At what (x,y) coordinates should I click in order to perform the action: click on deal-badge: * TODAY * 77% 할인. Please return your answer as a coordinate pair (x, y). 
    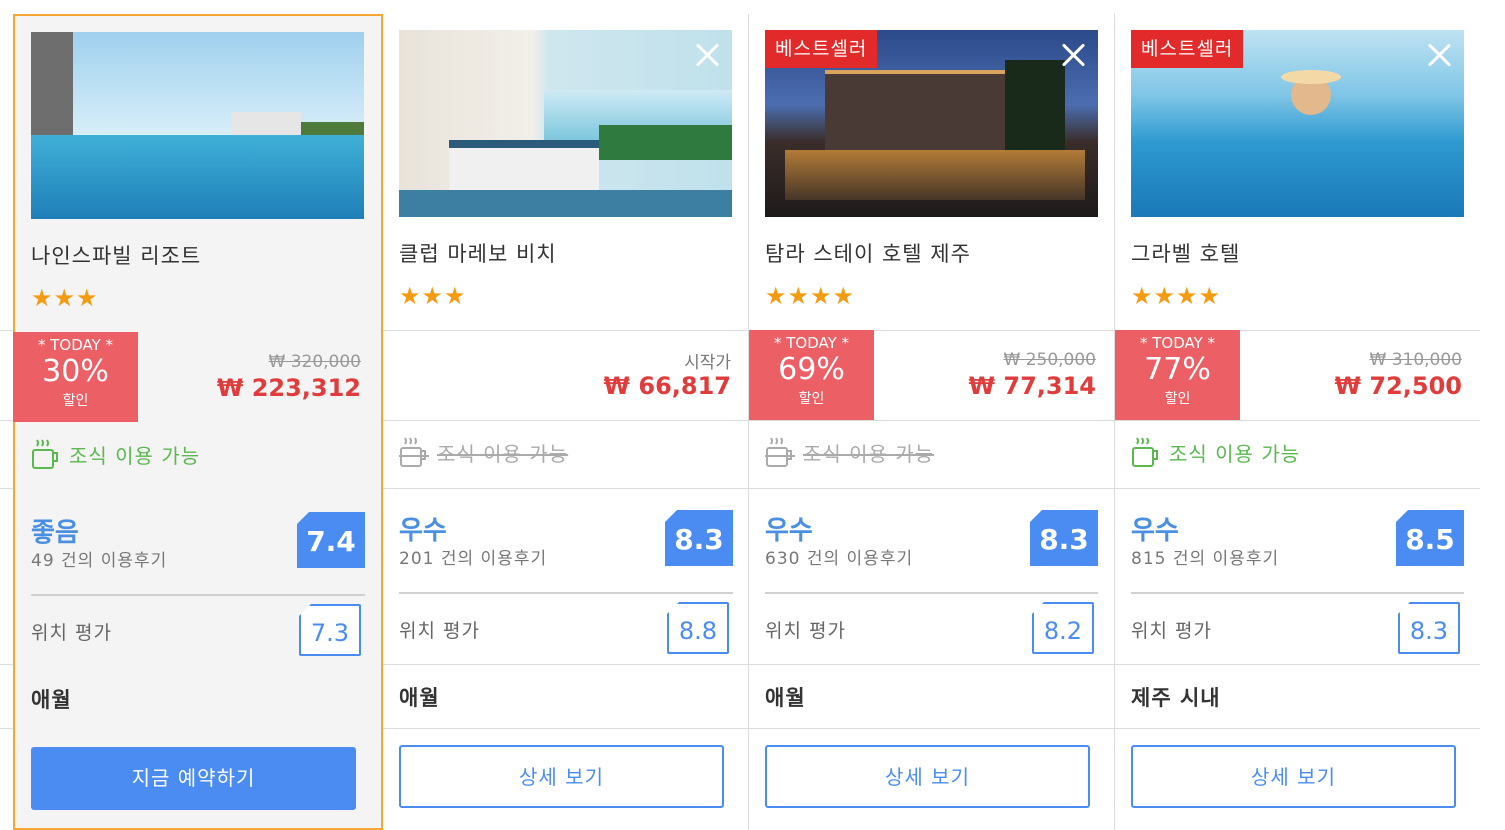
    Looking at the image, I should click on (1177, 375).